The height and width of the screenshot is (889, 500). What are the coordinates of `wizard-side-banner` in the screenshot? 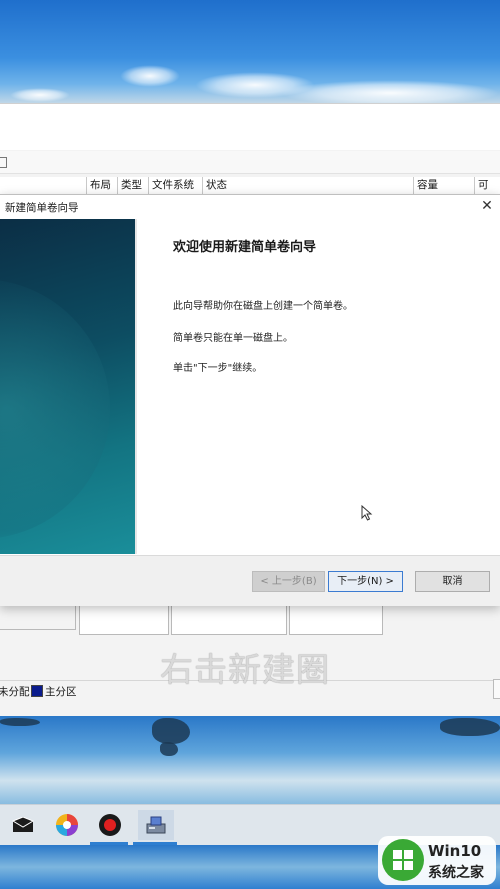 It's located at (67, 386).